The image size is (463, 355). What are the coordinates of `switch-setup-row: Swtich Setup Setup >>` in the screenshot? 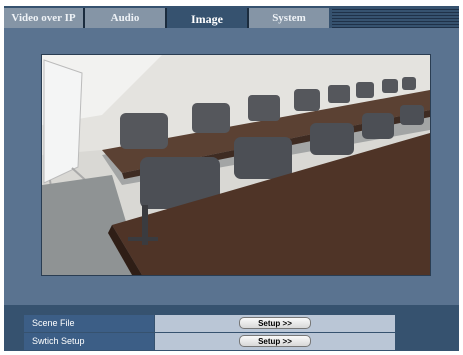 It's located at (209, 341).